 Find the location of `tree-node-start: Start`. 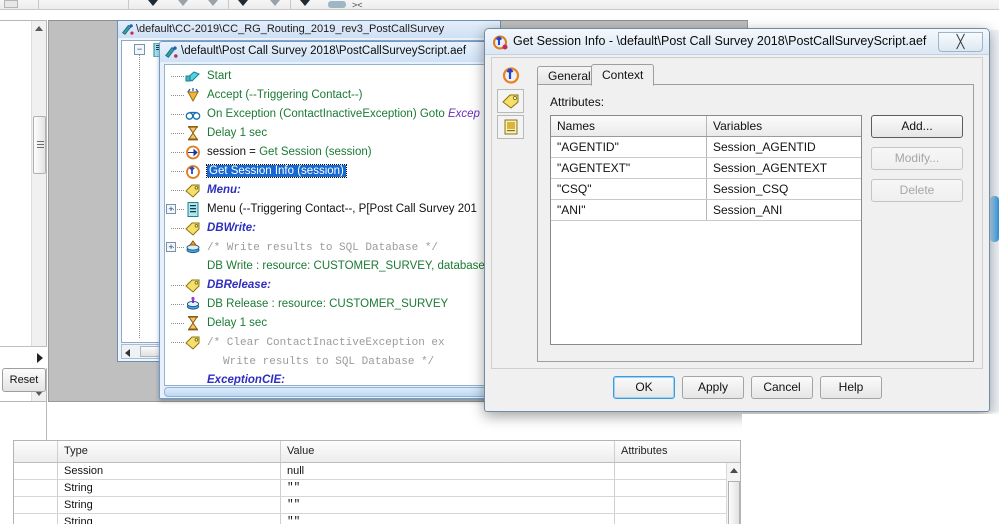

tree-node-start: Start is located at coordinates (329, 76).